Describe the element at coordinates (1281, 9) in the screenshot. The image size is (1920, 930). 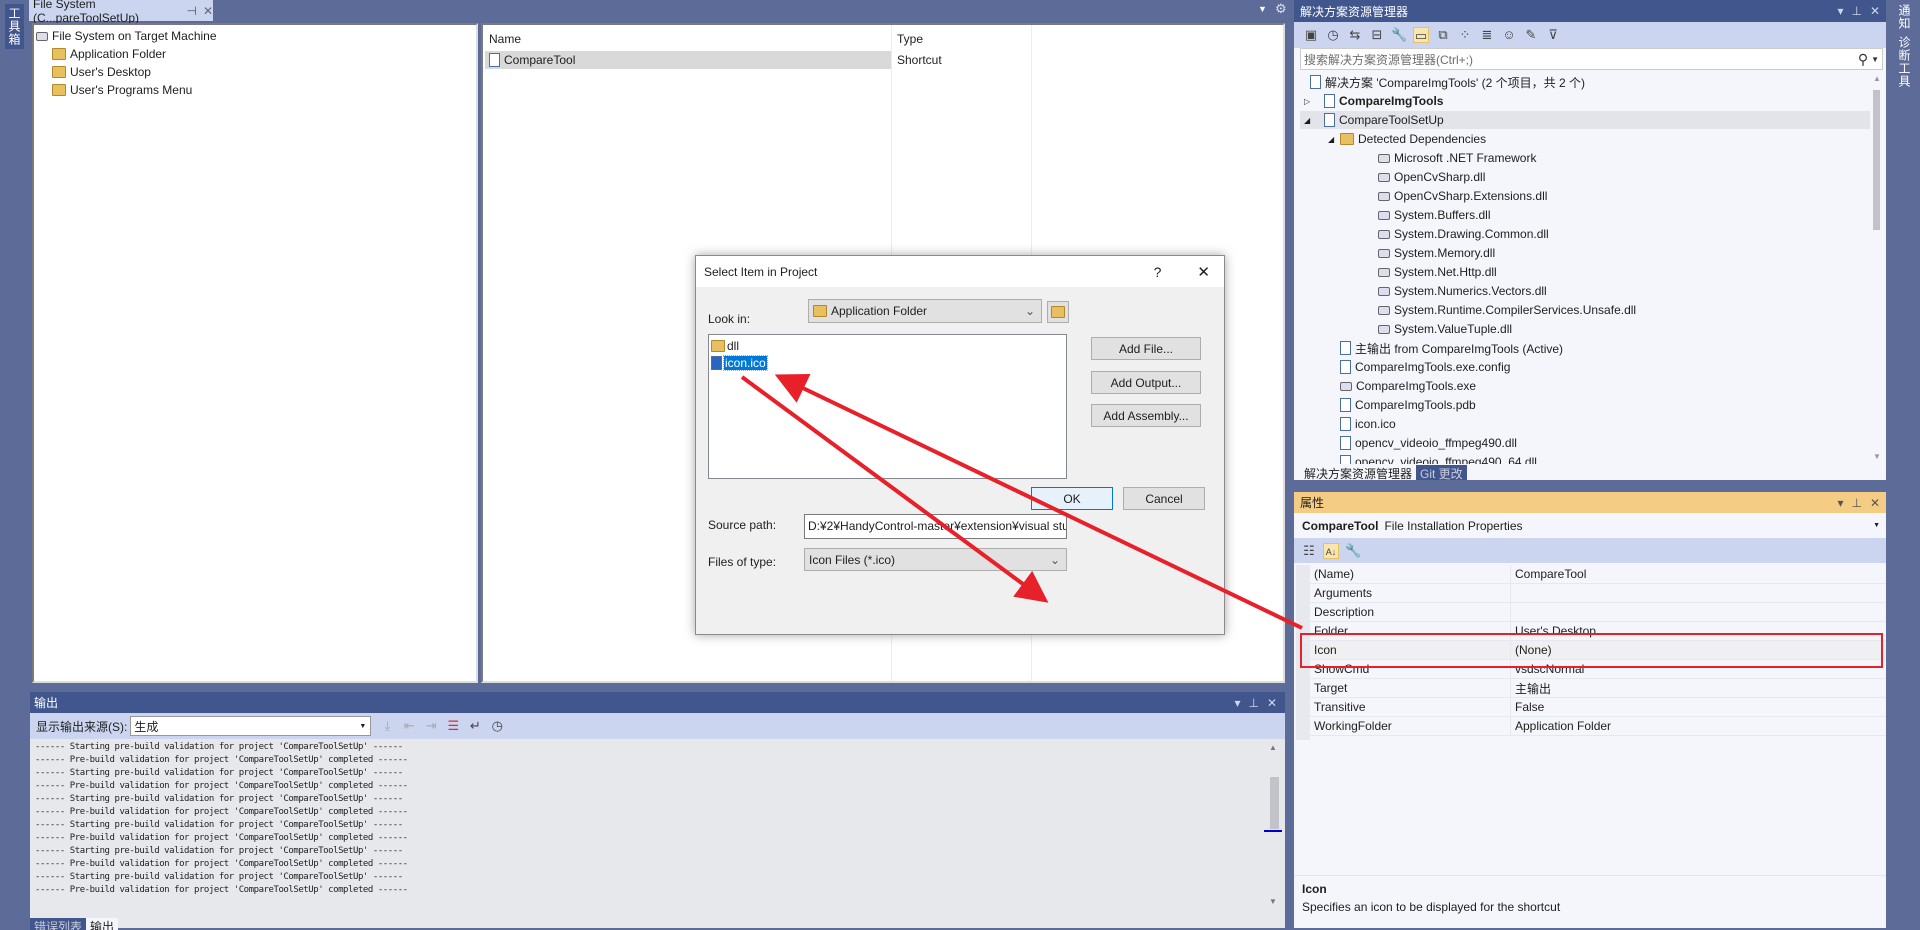
I see `gear-icon: ⚙` at that location.